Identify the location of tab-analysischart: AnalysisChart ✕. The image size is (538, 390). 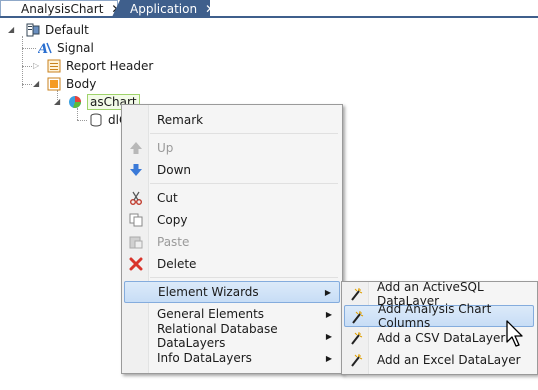
(60, 8).